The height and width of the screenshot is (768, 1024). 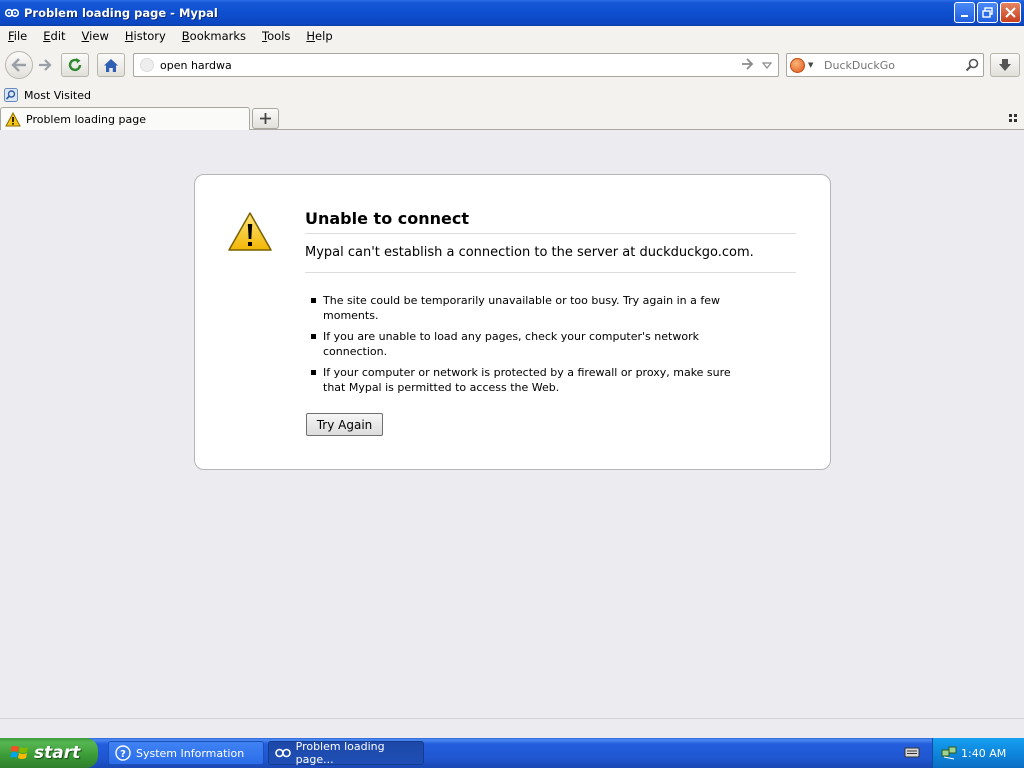 What do you see at coordinates (147, 65) in the screenshot?
I see `site-identity-icon` at bounding box center [147, 65].